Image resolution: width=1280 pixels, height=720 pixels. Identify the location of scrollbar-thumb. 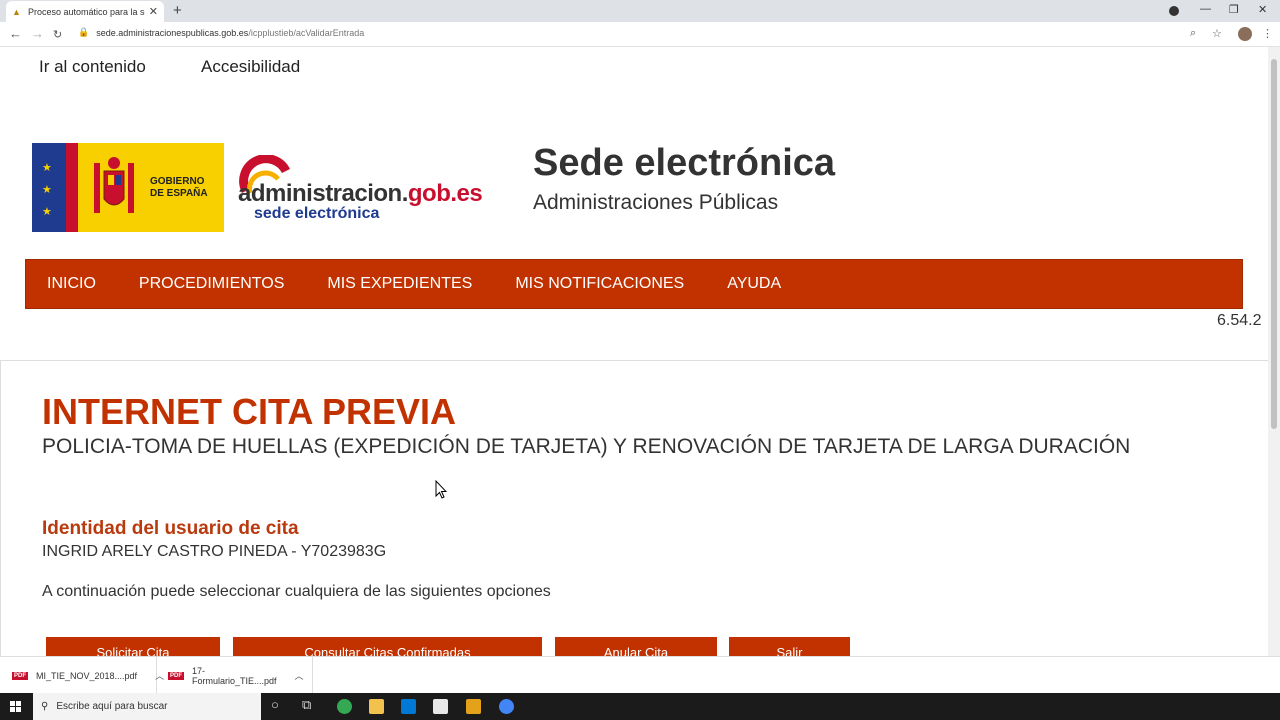
(1274, 244).